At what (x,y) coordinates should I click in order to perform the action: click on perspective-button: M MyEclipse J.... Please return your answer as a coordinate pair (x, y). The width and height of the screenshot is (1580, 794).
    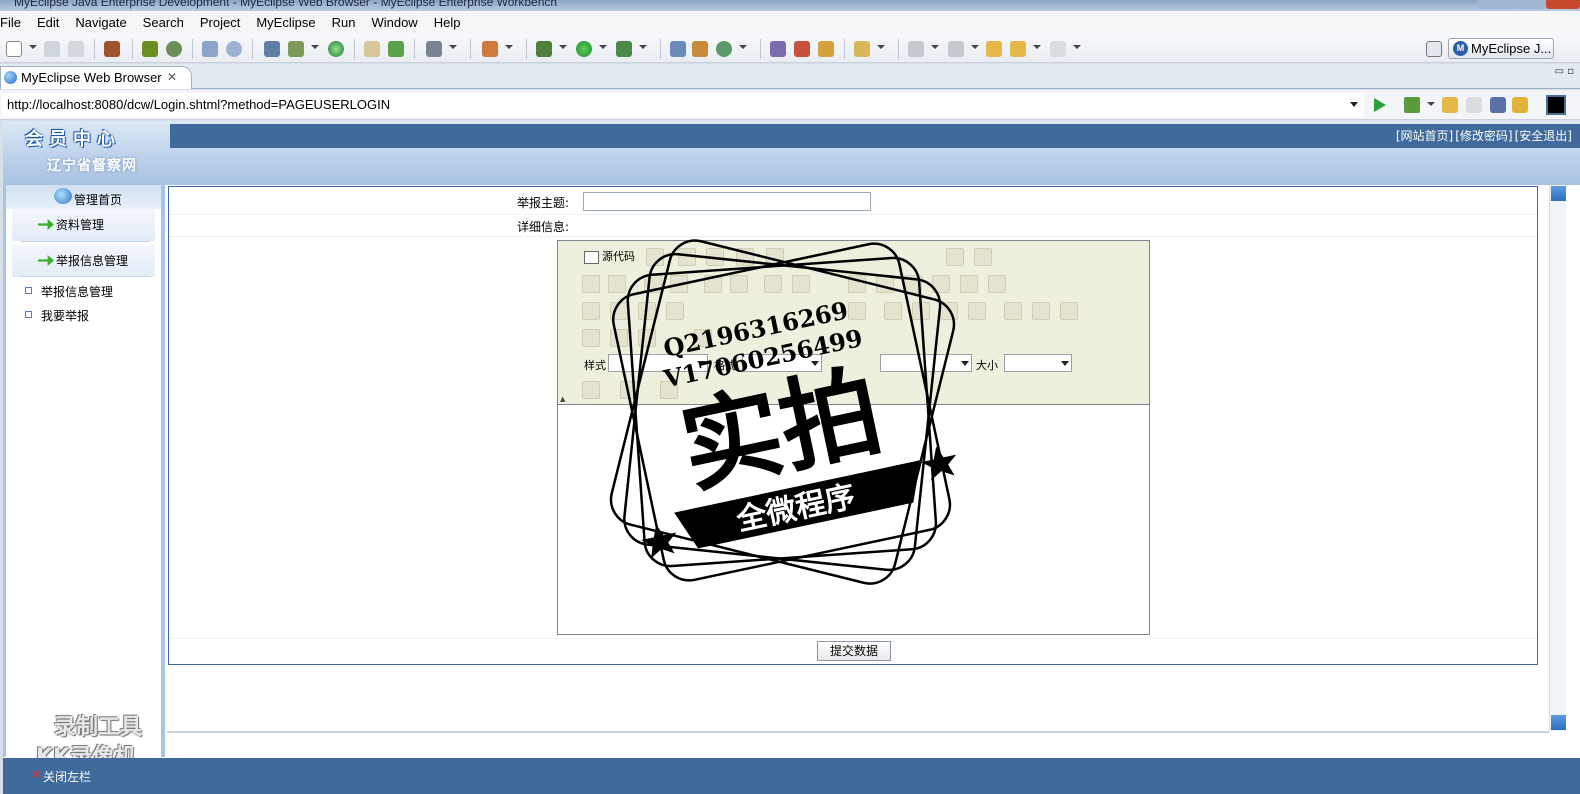
    Looking at the image, I should click on (1501, 48).